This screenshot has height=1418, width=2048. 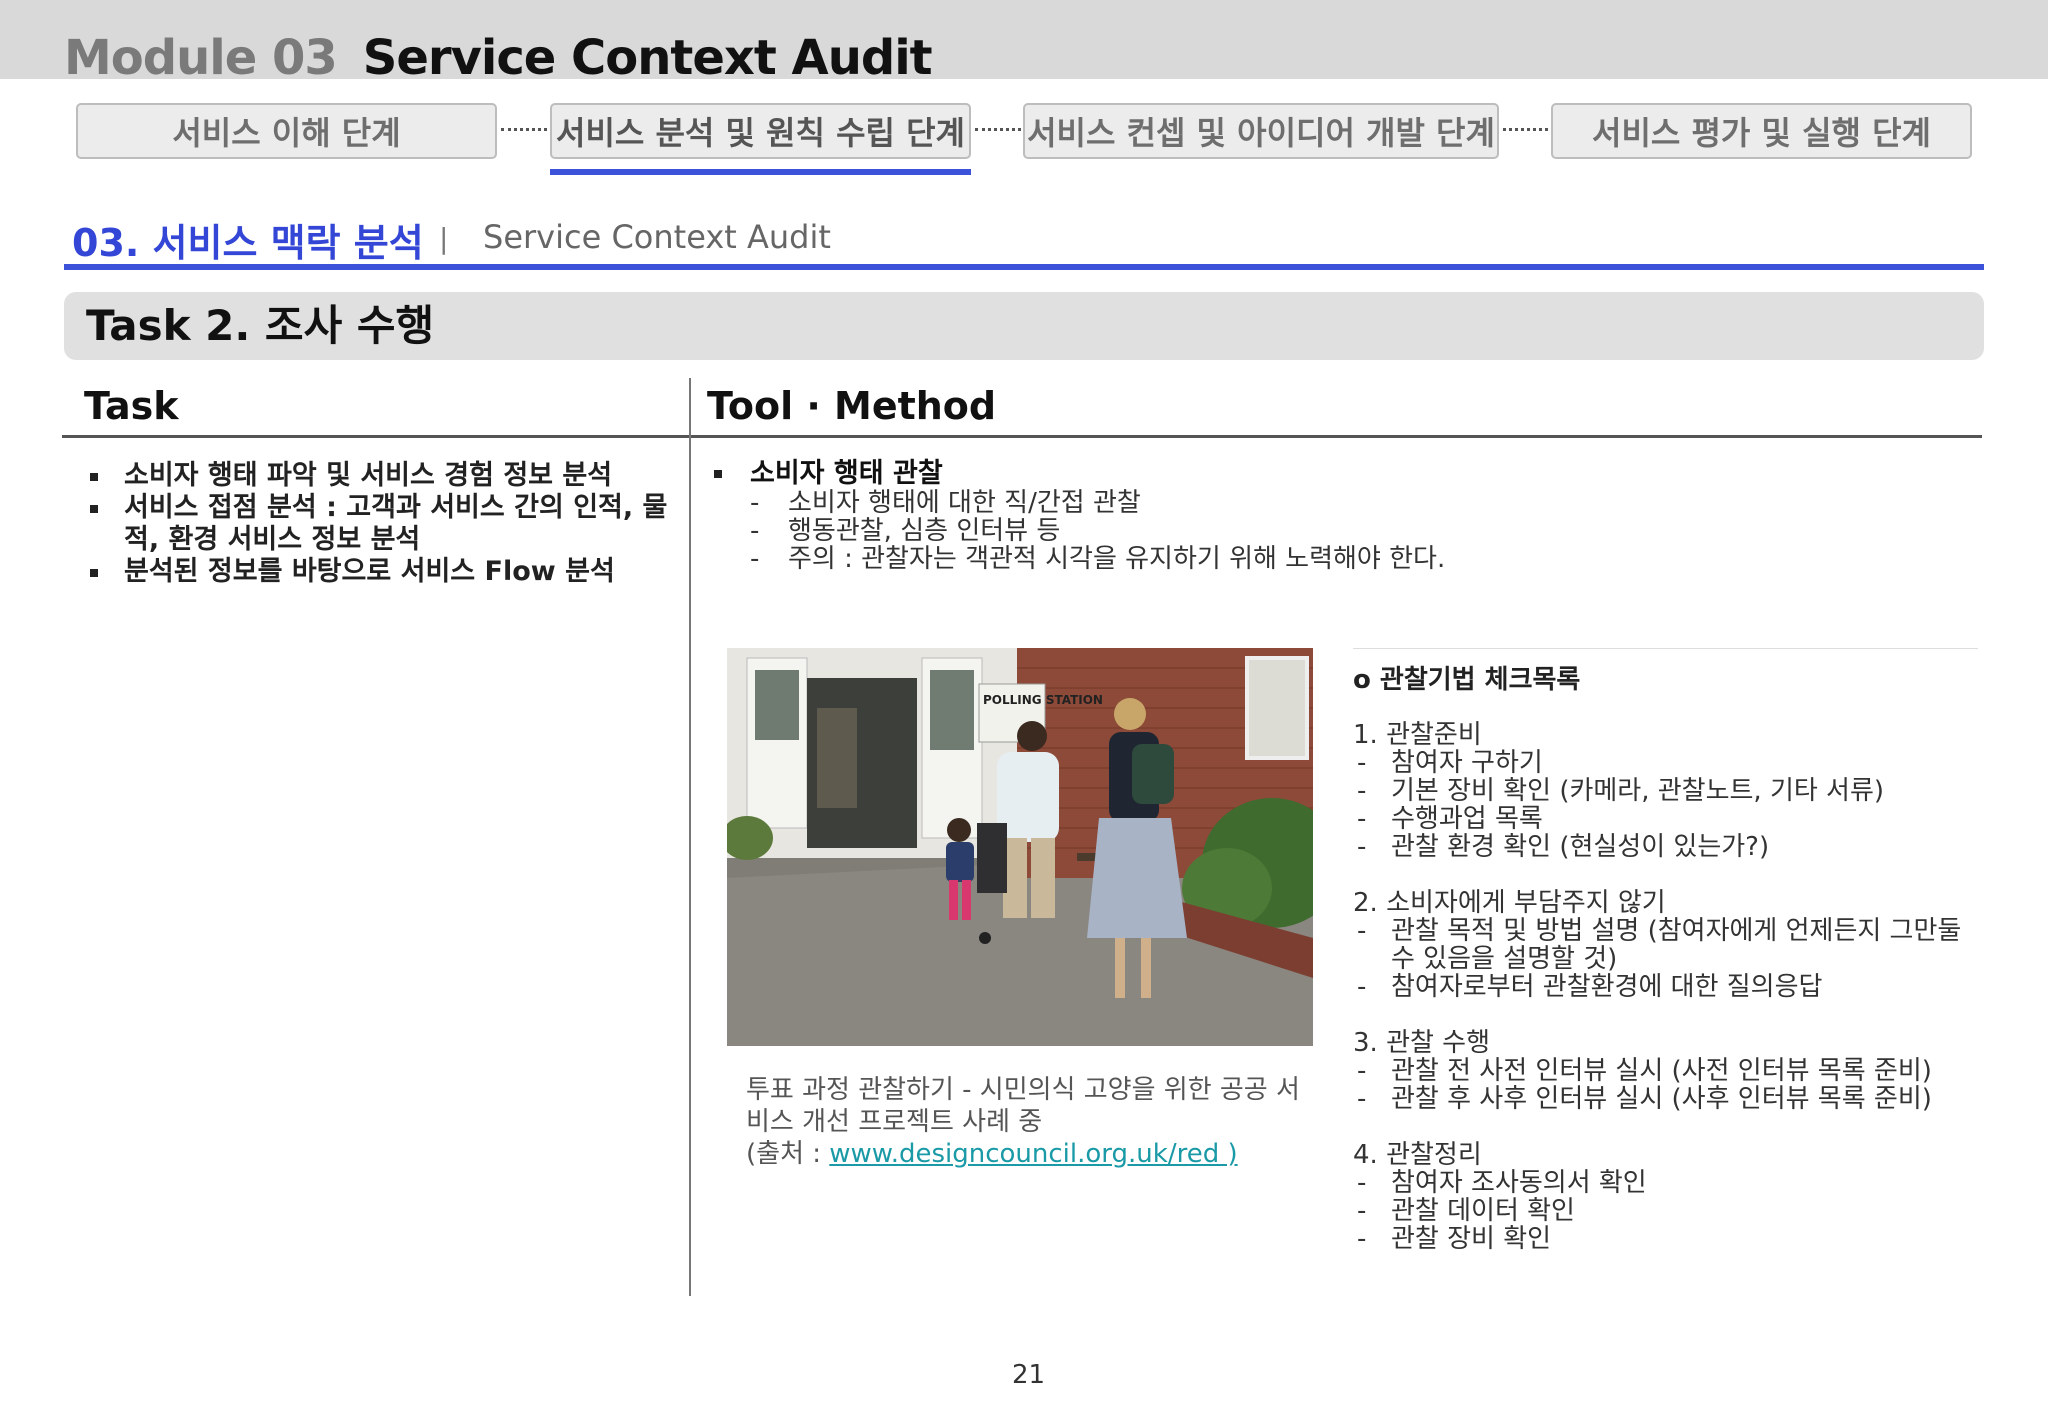 I want to click on module-label: Module 03, so click(x=201, y=58).